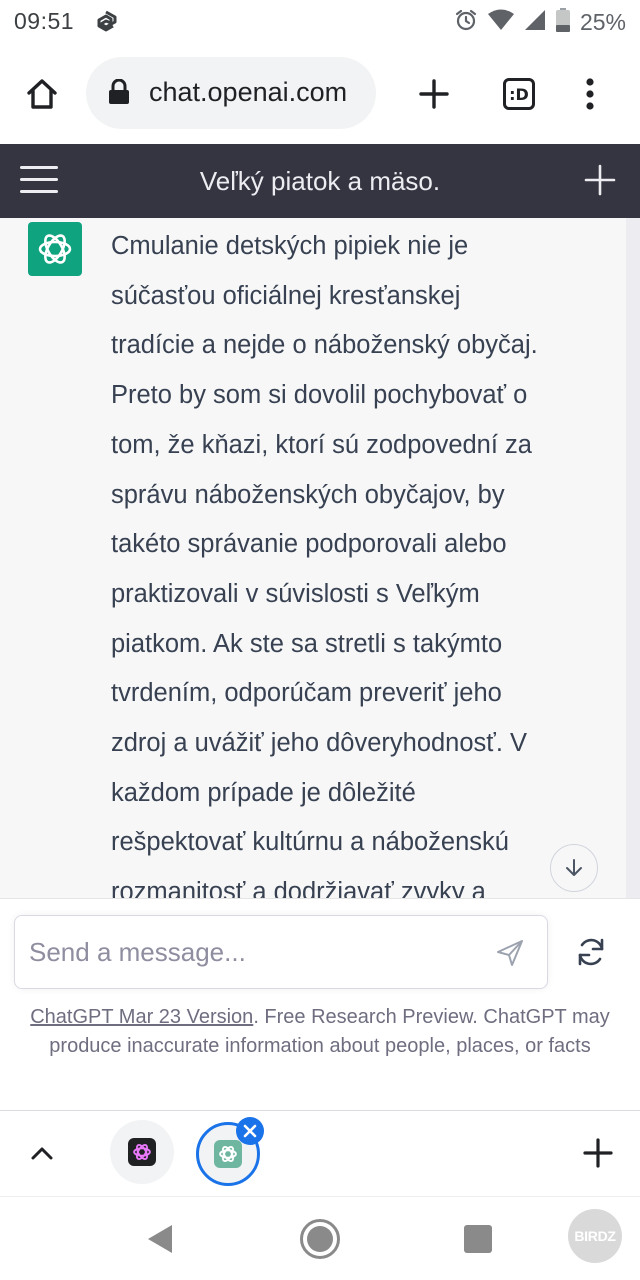 The image size is (640, 1280). Describe the element at coordinates (42, 1153) in the screenshot. I see `chevron-up-icon` at that location.